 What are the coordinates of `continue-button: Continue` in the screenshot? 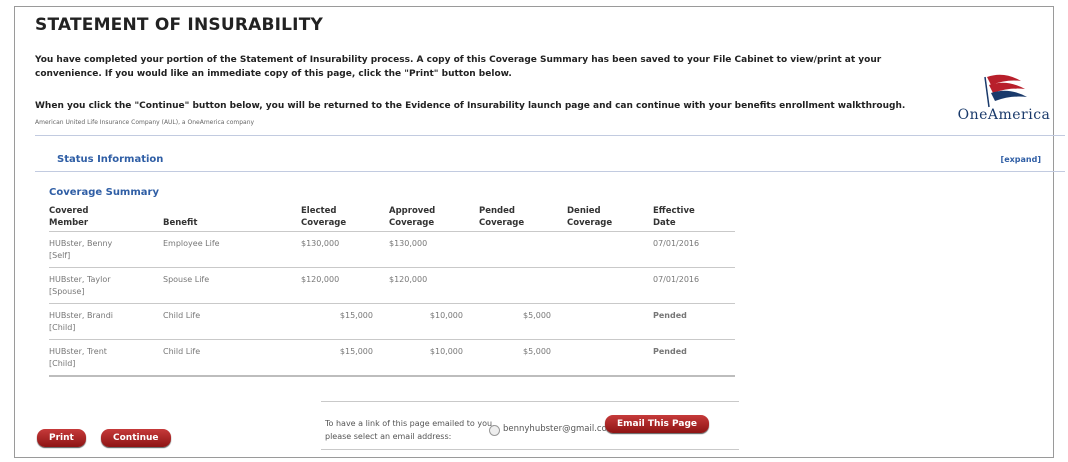 It's located at (136, 438).